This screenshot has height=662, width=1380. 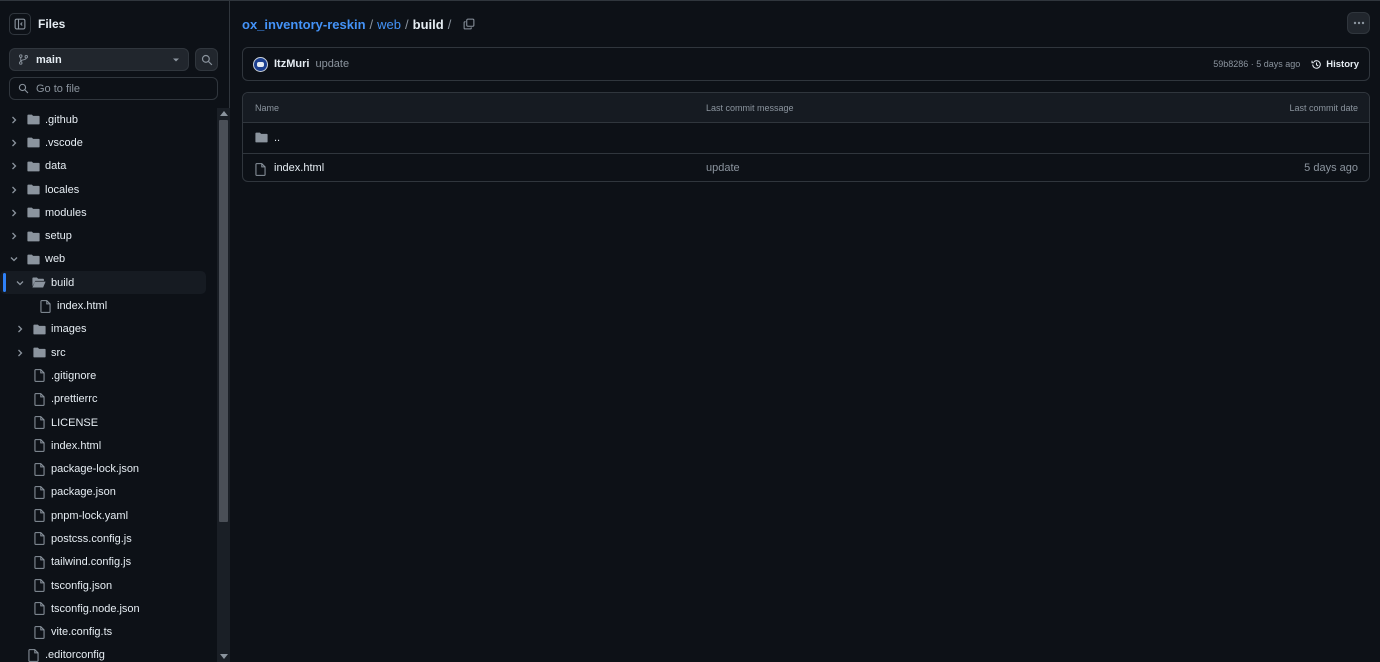 What do you see at coordinates (108, 259) in the screenshot?
I see `tree-item-web: web` at bounding box center [108, 259].